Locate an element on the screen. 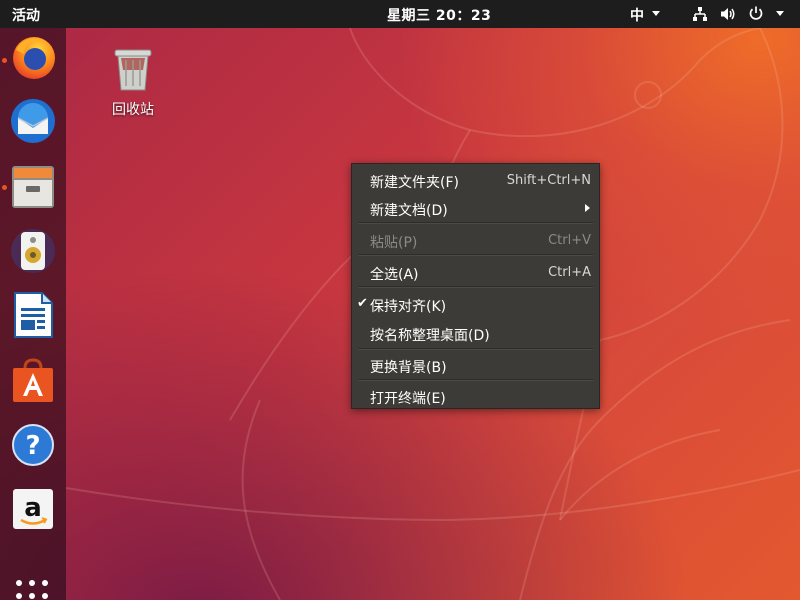 This screenshot has height=600, width=800. trash-desktop-icon: 回收站 is located at coordinates (133, 84).